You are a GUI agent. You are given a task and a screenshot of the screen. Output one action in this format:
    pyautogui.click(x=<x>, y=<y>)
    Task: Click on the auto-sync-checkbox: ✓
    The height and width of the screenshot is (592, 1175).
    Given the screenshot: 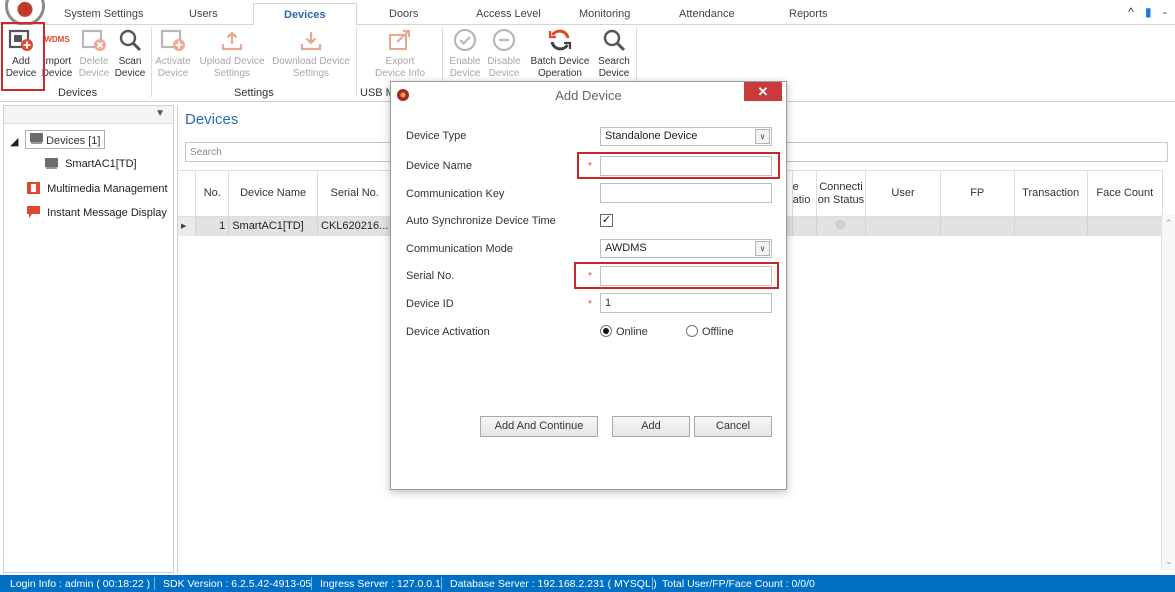 What is the action you would take?
    pyautogui.click(x=606, y=220)
    